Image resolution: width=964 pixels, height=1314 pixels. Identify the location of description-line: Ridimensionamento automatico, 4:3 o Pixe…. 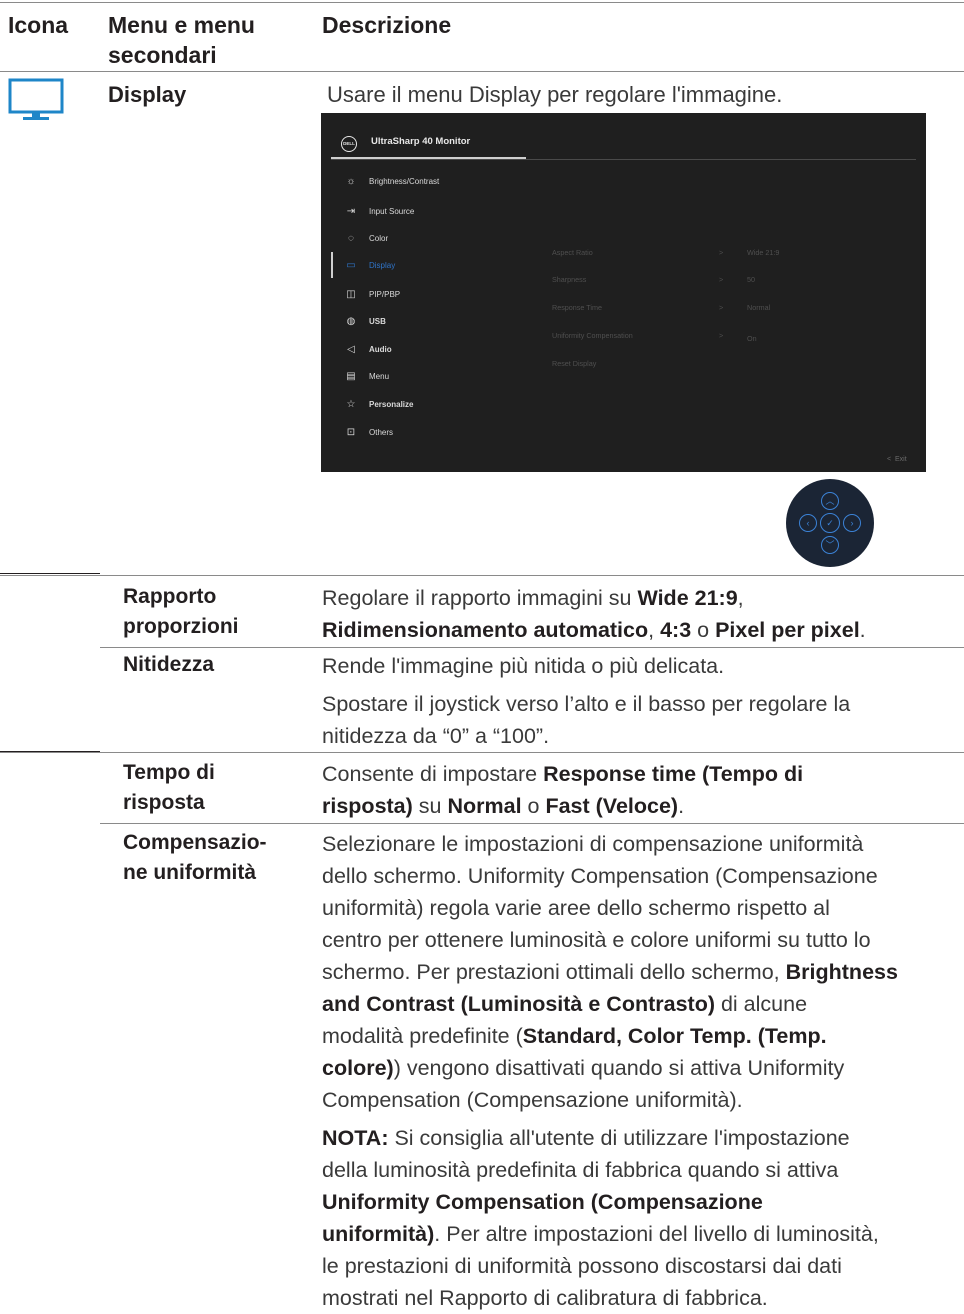
(642, 630).